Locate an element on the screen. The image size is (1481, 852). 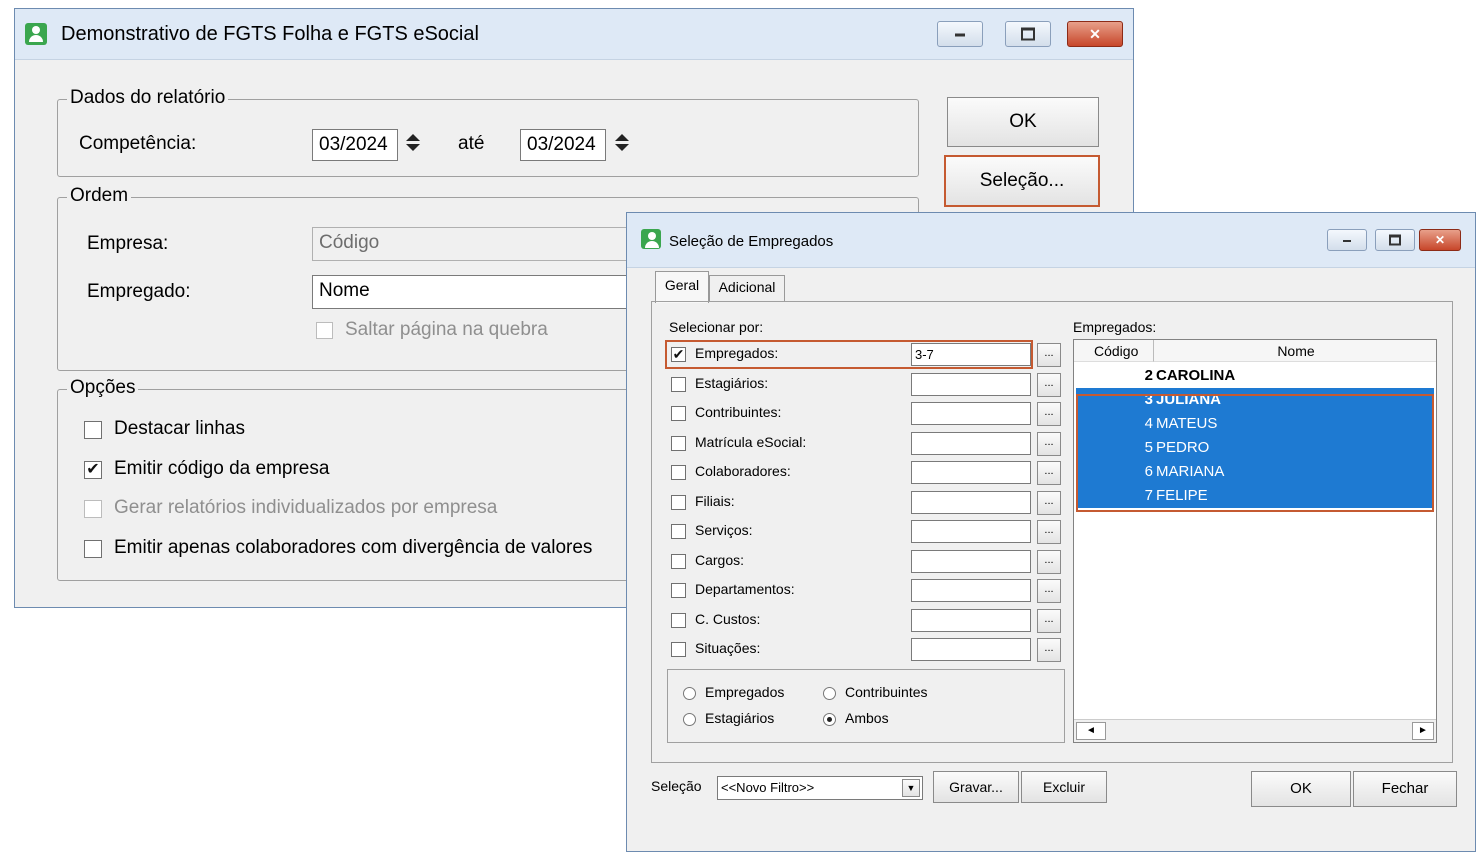
scroll-right-icon: ► is located at coordinates (1423, 731).